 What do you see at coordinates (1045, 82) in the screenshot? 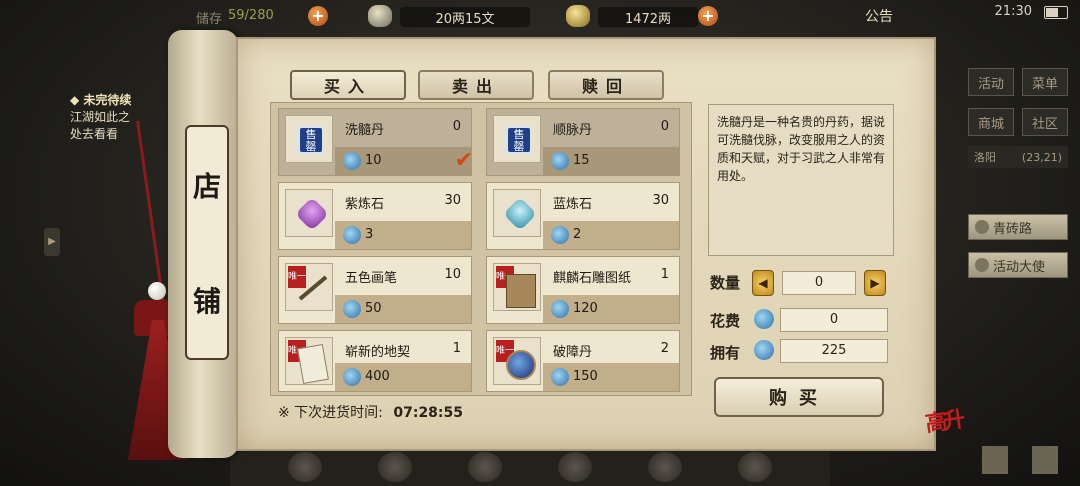
I see `menu-button: 菜单` at bounding box center [1045, 82].